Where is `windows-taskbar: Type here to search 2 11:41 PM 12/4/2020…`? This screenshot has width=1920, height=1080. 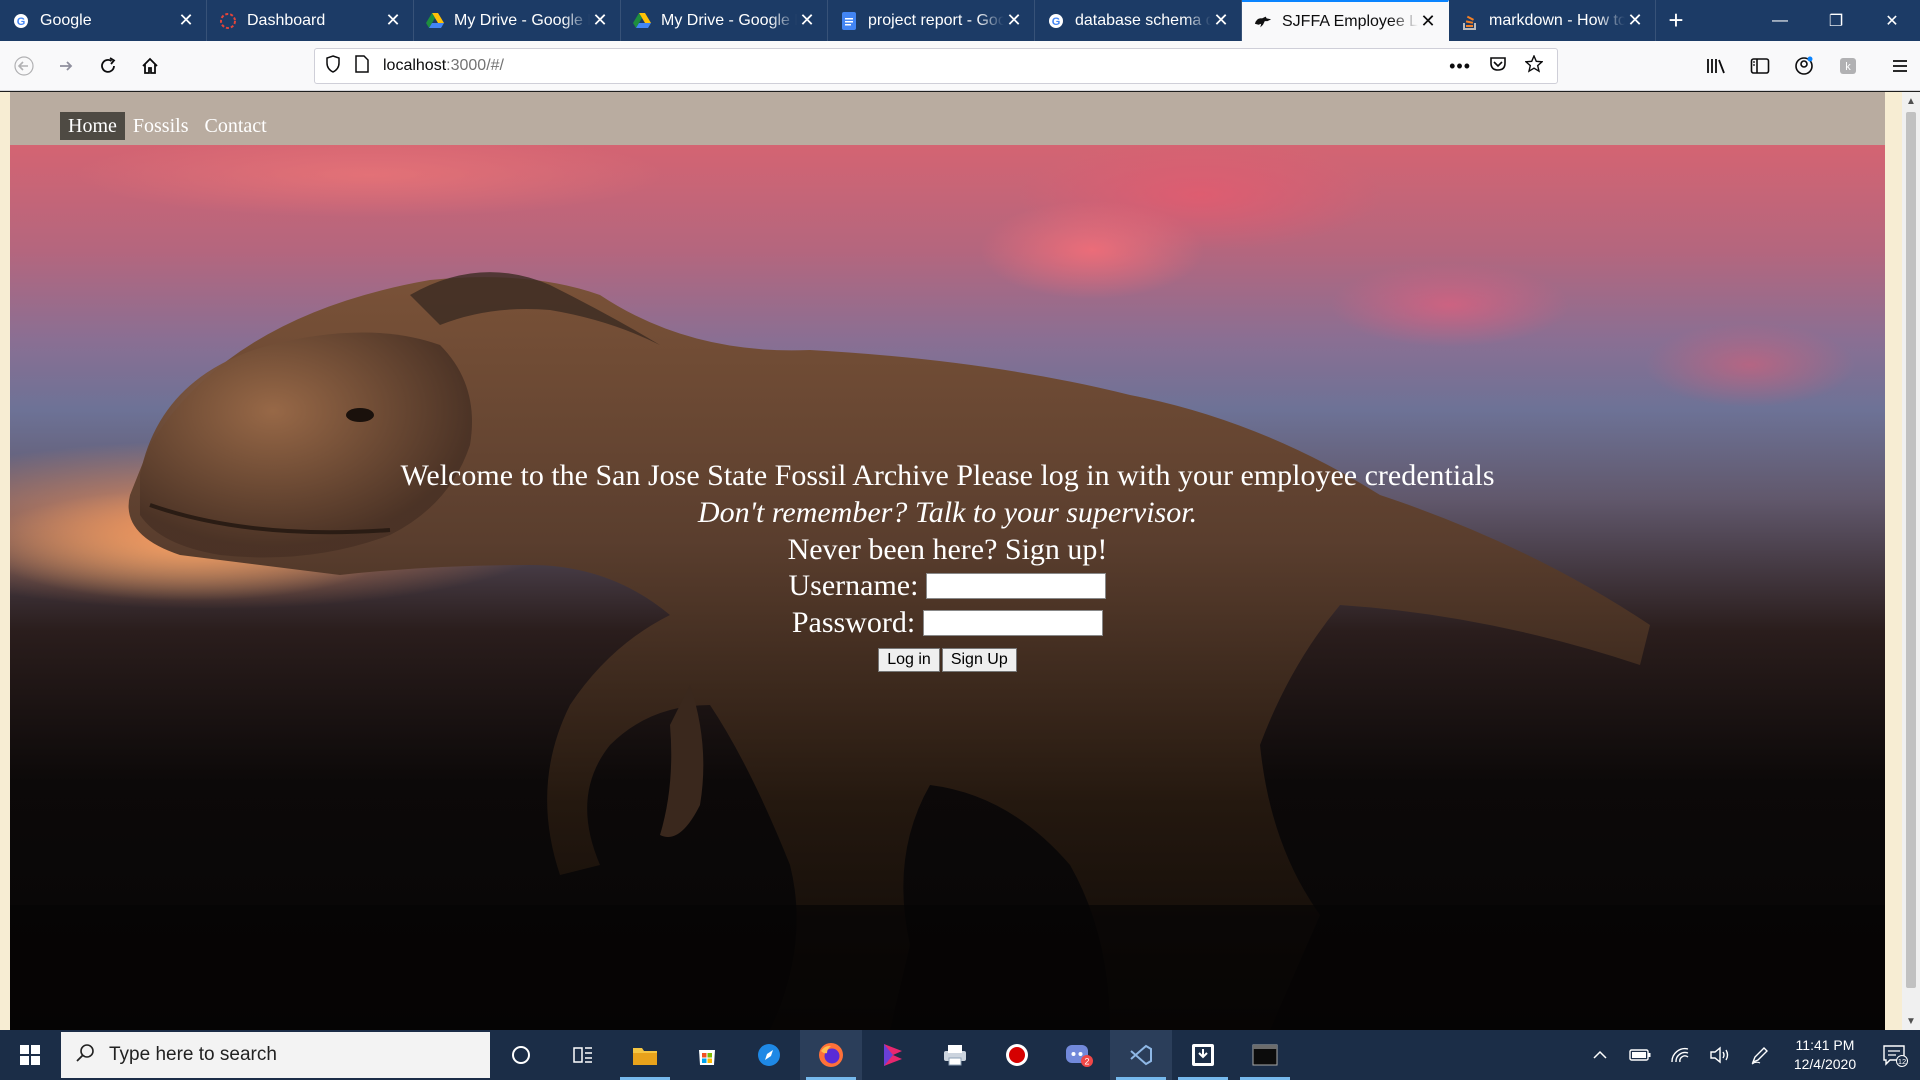
windows-taskbar: Type here to search 2 11:41 PM 12/4/2020… is located at coordinates (960, 1055).